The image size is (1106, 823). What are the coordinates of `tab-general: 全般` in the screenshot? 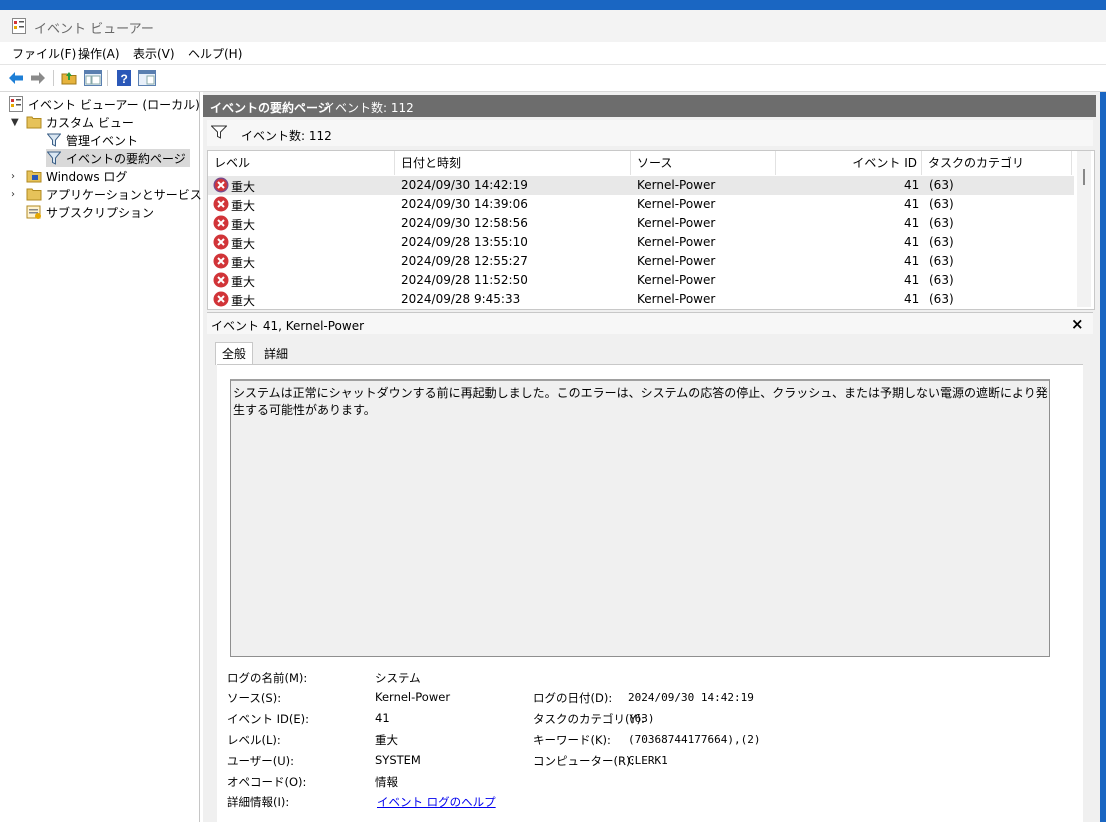 It's located at (234, 353).